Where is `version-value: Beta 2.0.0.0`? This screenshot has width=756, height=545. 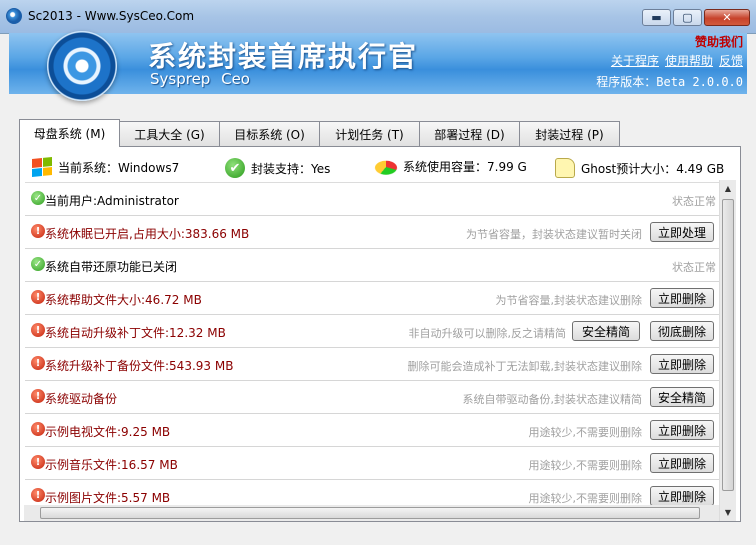 version-value: Beta 2.0.0.0 is located at coordinates (699, 82).